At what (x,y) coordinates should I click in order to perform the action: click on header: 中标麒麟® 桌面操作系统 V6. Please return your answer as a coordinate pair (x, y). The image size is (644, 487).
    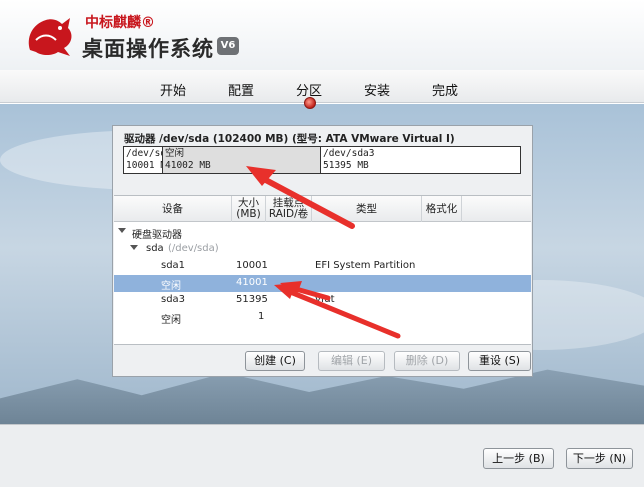
    Looking at the image, I should click on (322, 35).